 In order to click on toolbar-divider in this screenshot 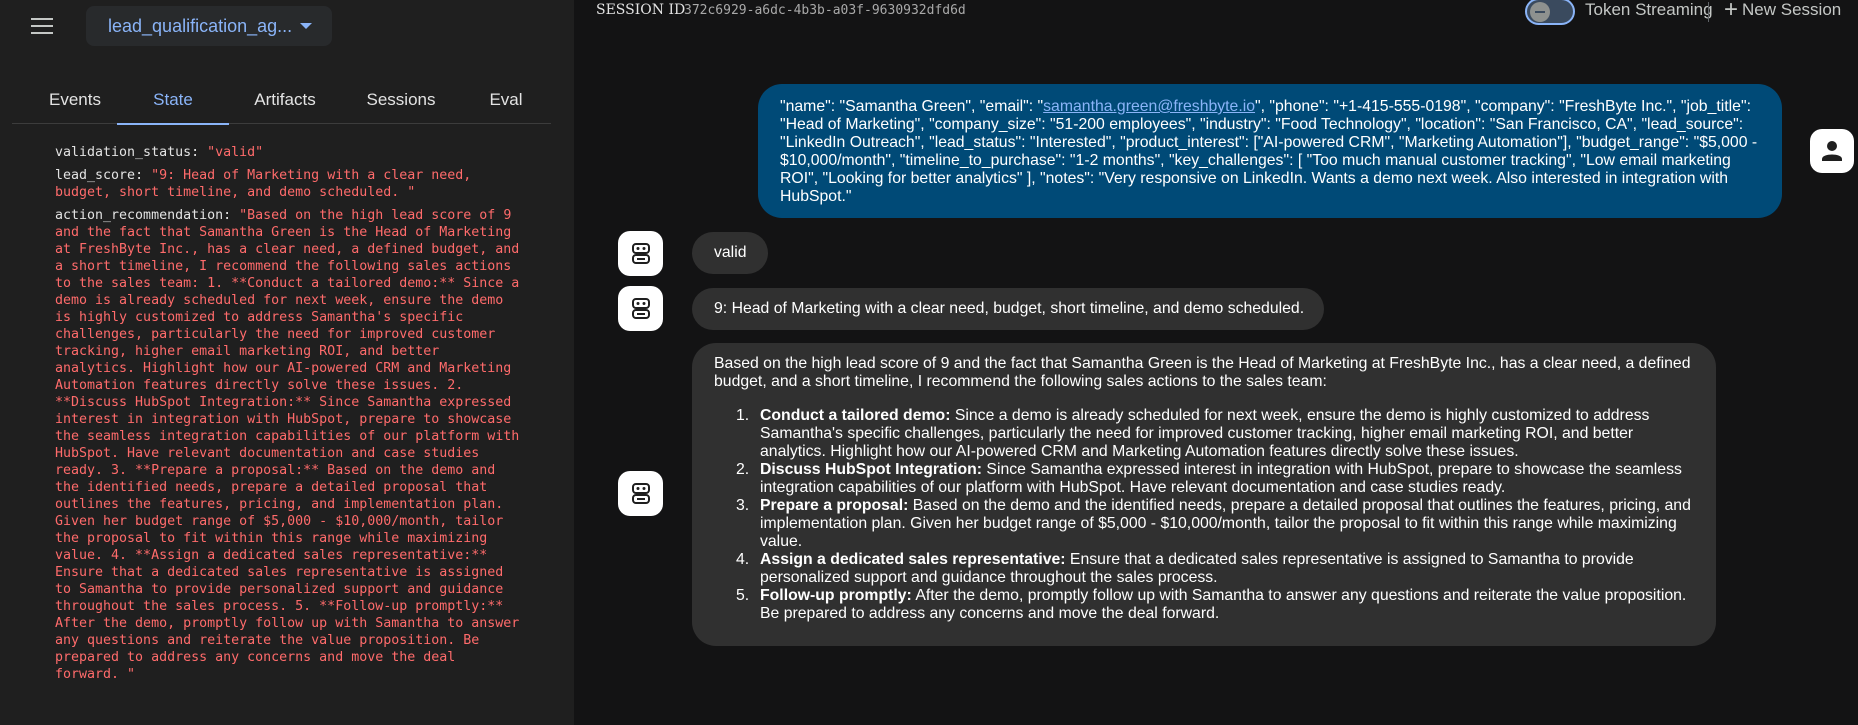, I will do `click(1708, 12)`.